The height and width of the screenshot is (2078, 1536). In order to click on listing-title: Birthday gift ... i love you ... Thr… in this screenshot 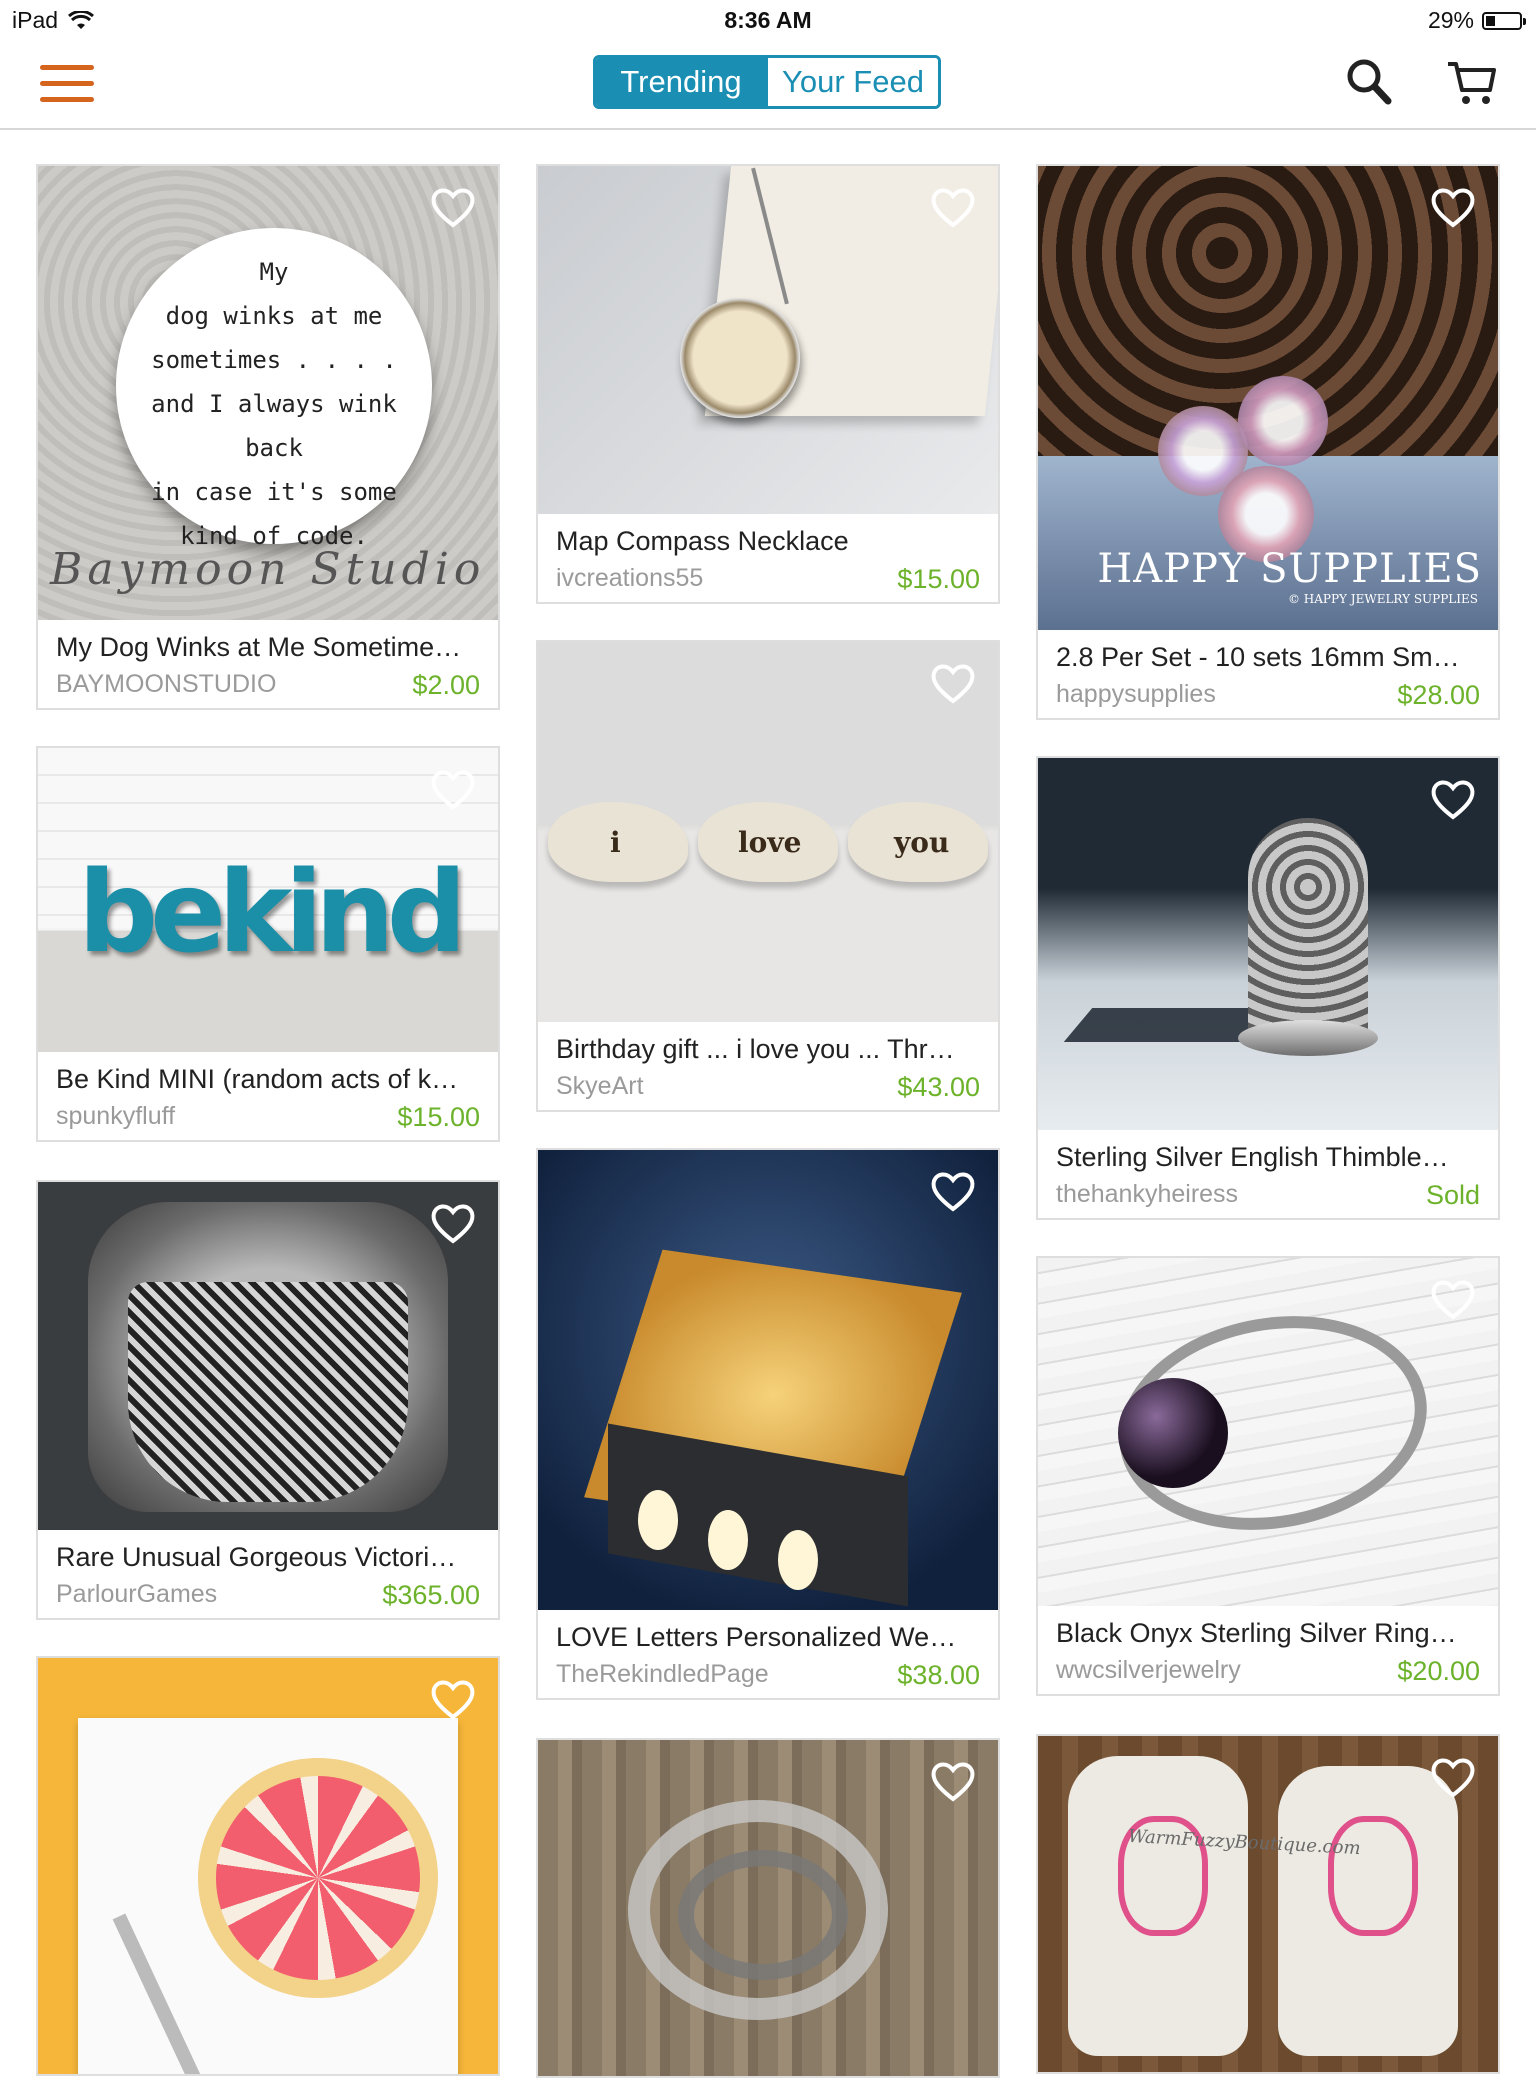, I will do `click(755, 1049)`.